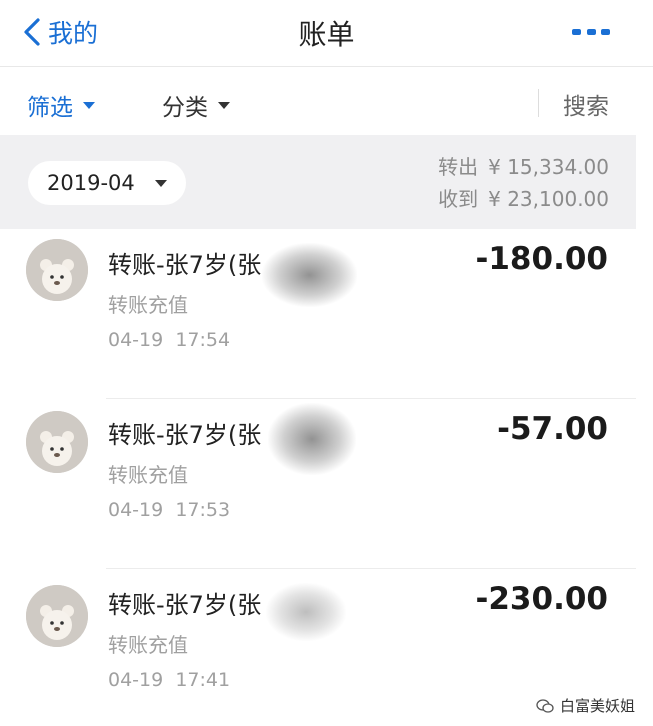 Image resolution: width=653 pixels, height=726 pixels. What do you see at coordinates (542, 259) in the screenshot?
I see `transaction-amount: -180.00` at bounding box center [542, 259].